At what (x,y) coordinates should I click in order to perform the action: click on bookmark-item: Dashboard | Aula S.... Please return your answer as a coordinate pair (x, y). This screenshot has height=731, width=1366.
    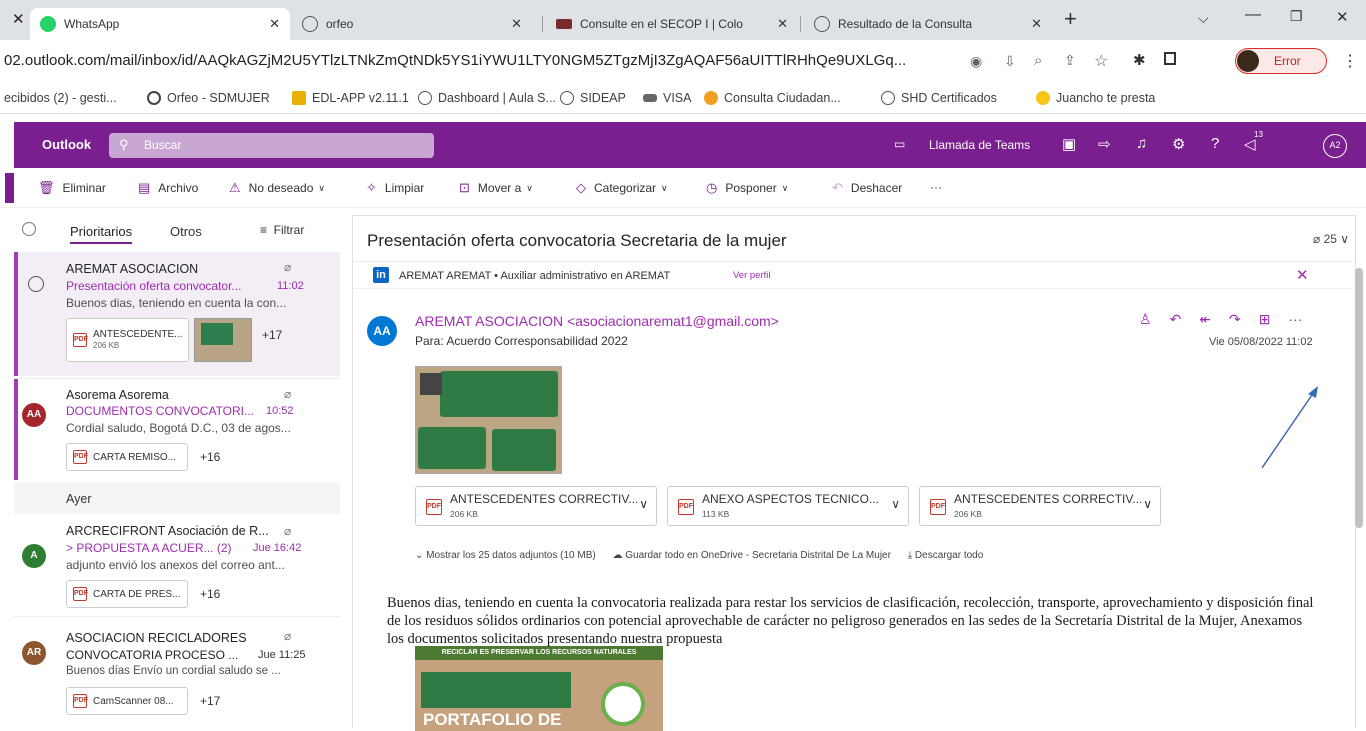
    Looking at the image, I should click on (487, 98).